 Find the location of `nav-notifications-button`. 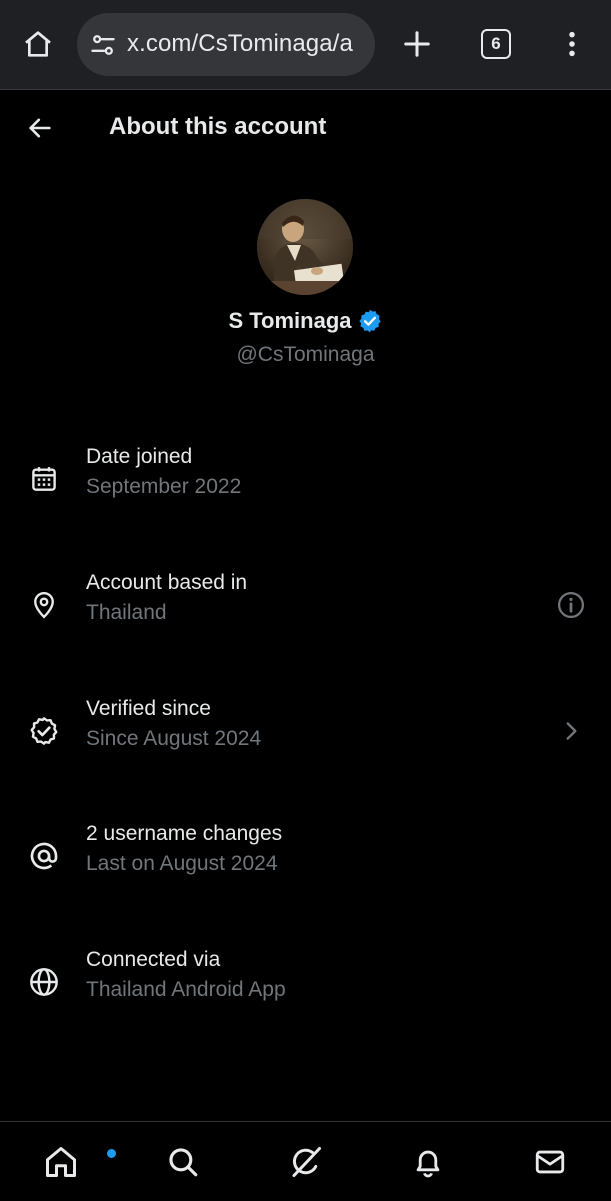

nav-notifications-button is located at coordinates (428, 1162).